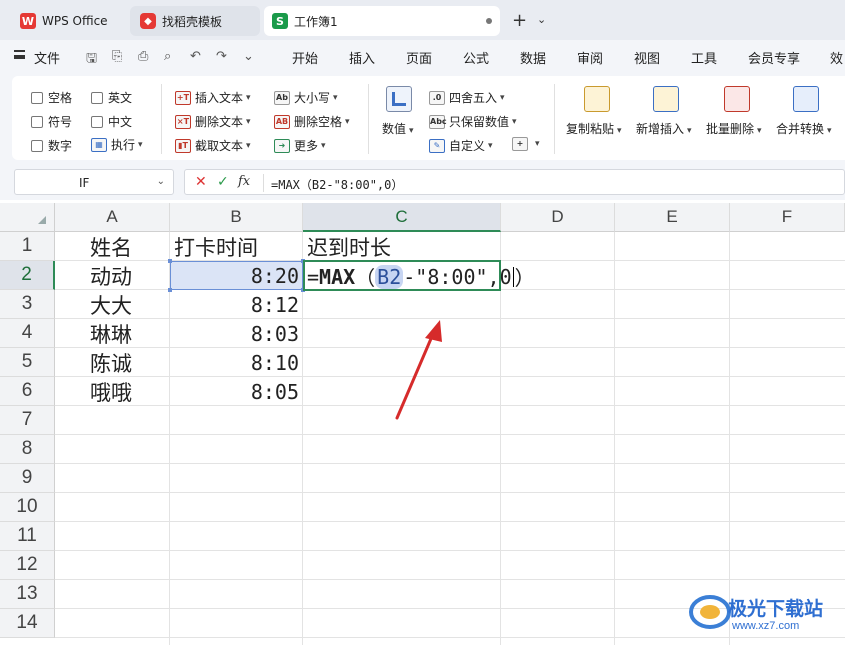 Image resolution: width=845 pixels, height=645 pixels. I want to click on merge-convert-icon, so click(806, 99).